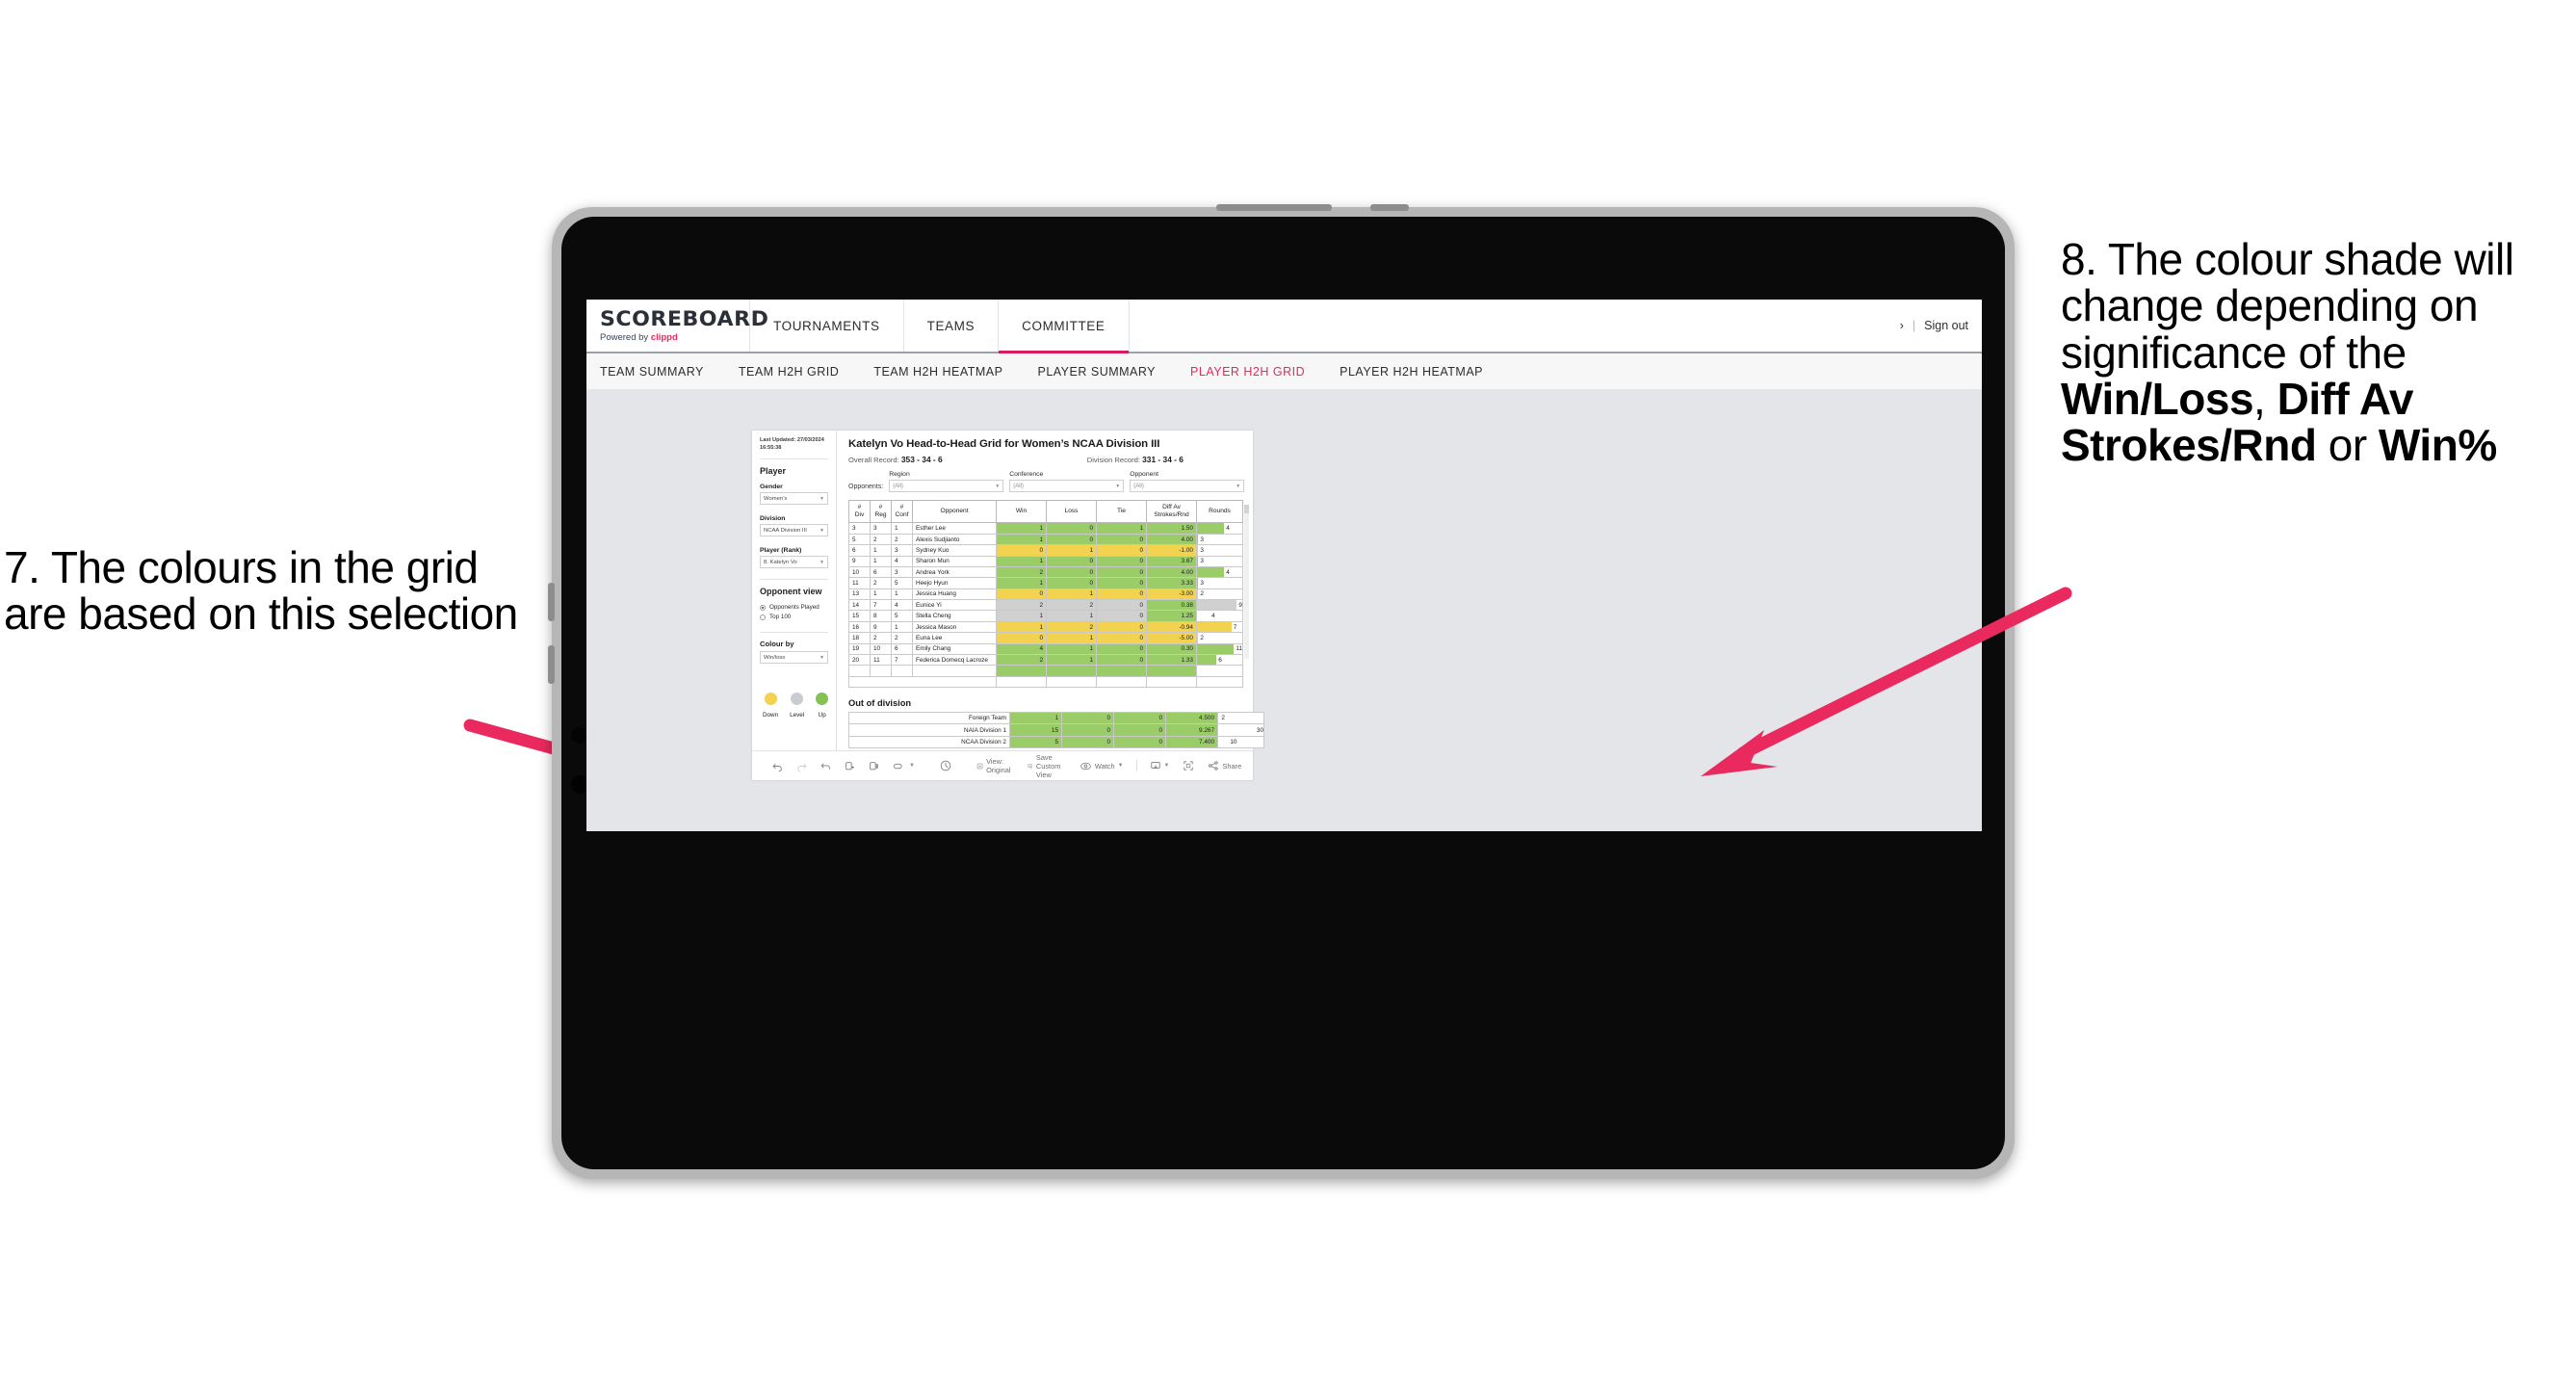  What do you see at coordinates (794, 499) in the screenshot?
I see `gender-select: Women’s ▼` at bounding box center [794, 499].